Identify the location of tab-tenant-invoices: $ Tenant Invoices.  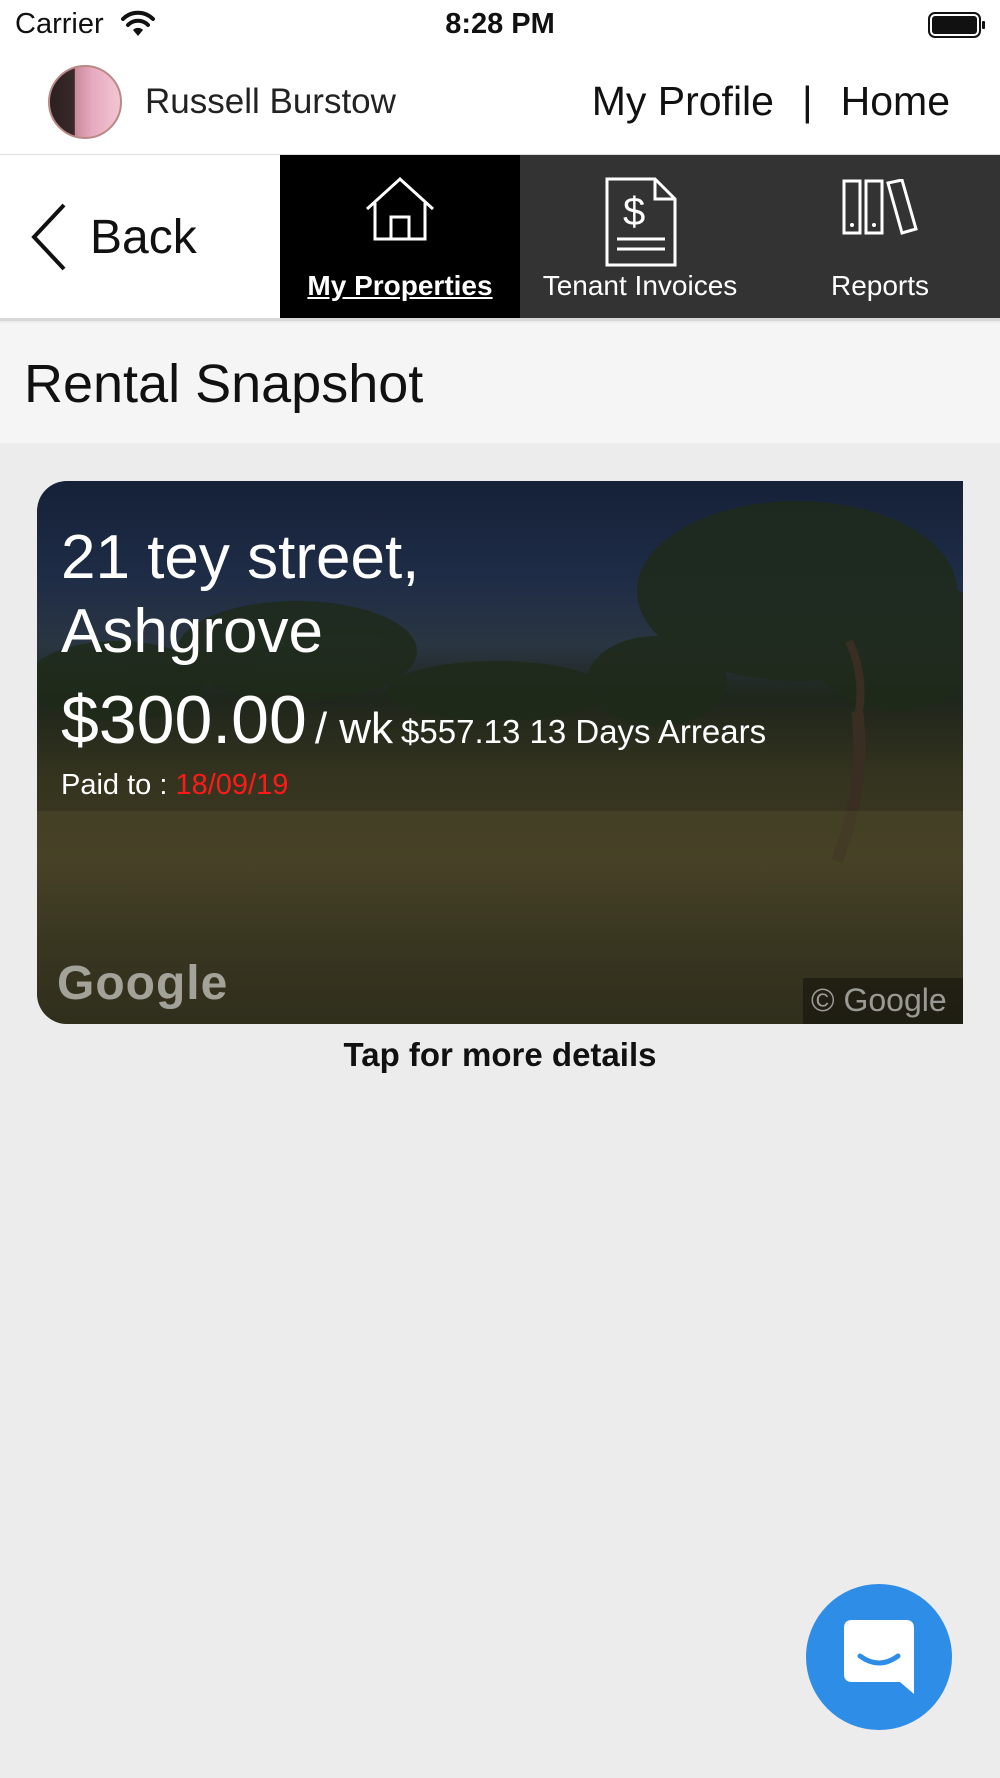
(640, 236).